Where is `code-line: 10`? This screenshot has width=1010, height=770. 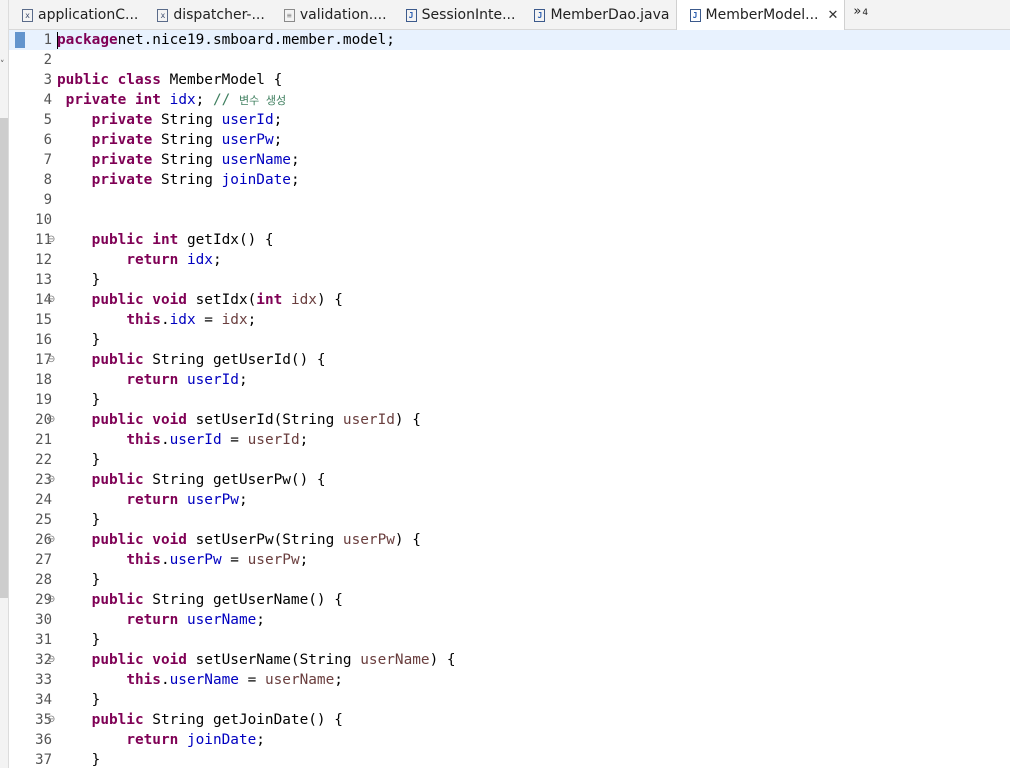 code-line: 10 is located at coordinates (509, 220).